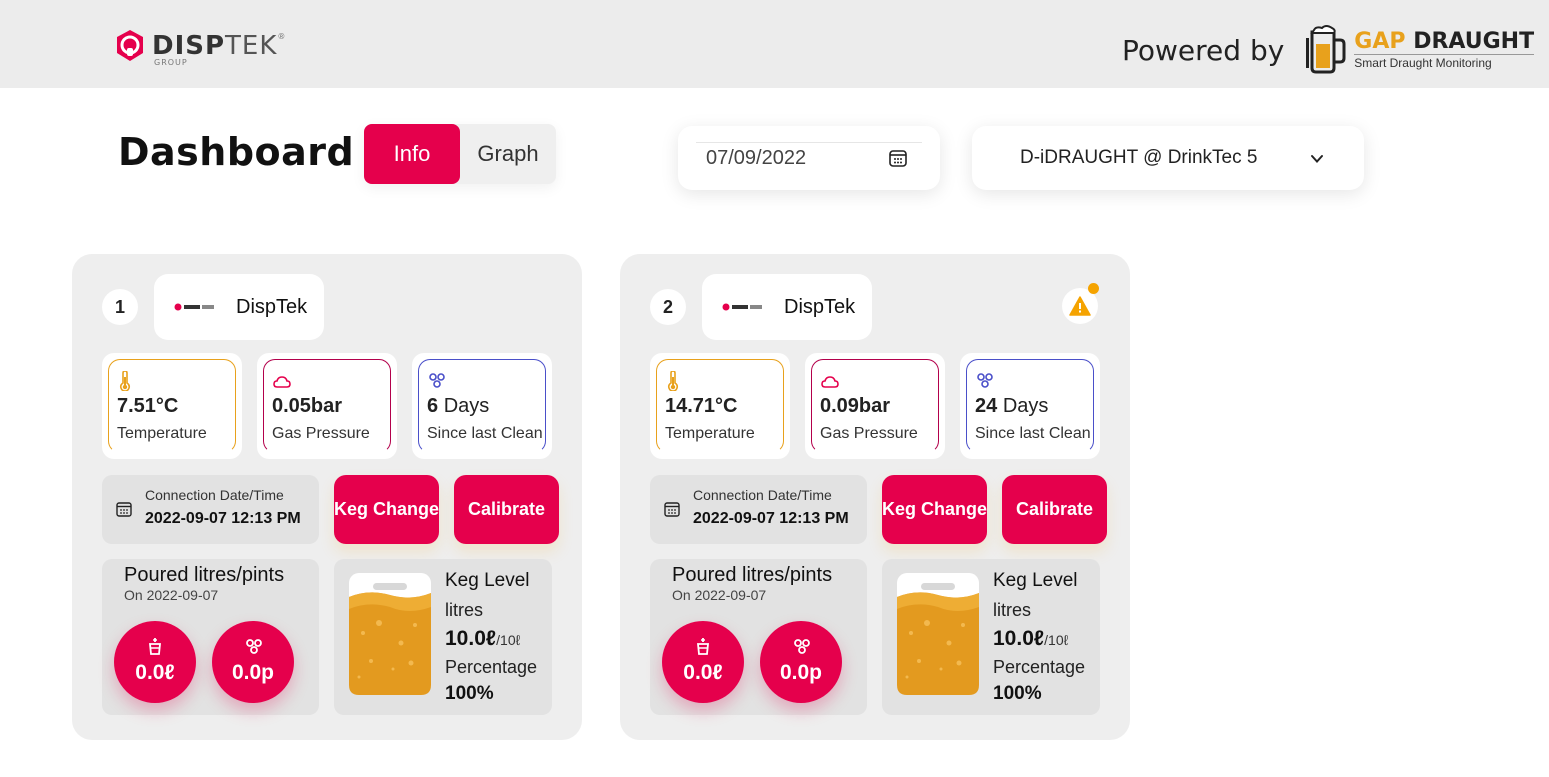 The image size is (1549, 777). I want to click on device-select: D-iDRAUGHT @ DrinkTec 5, so click(1168, 158).